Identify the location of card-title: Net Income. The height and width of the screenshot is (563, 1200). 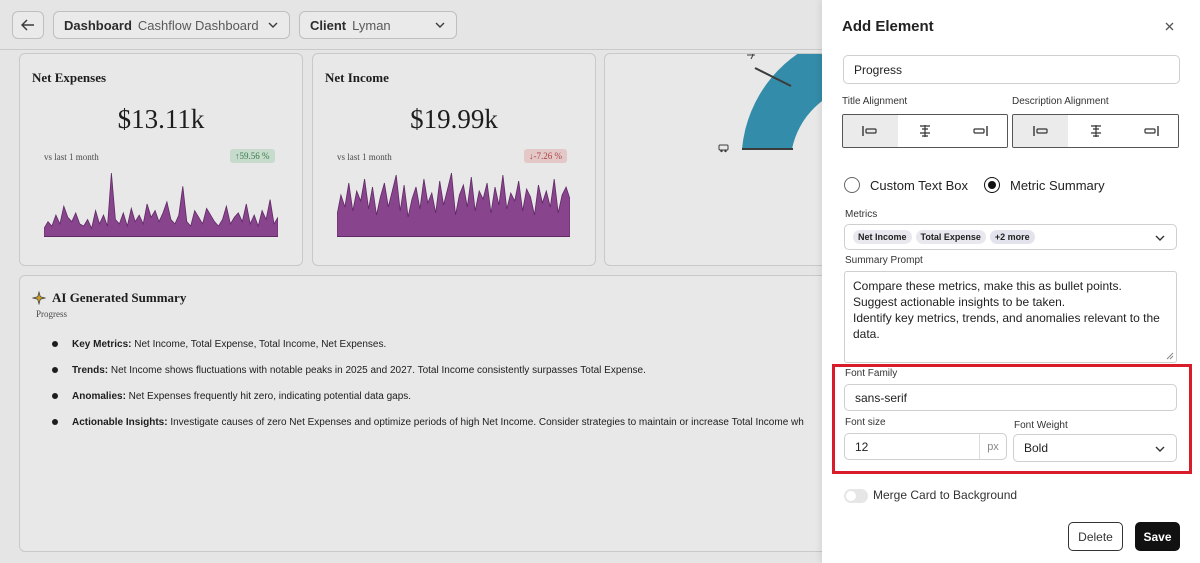
(357, 77).